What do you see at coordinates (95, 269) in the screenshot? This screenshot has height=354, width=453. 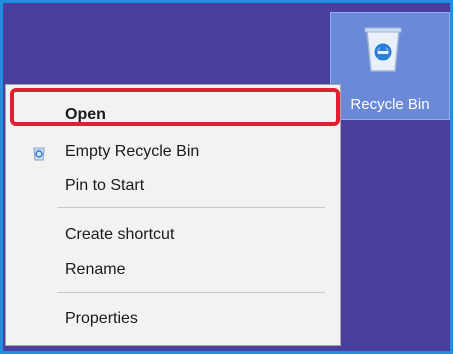 I see `menu-item-rename-label: Rename` at bounding box center [95, 269].